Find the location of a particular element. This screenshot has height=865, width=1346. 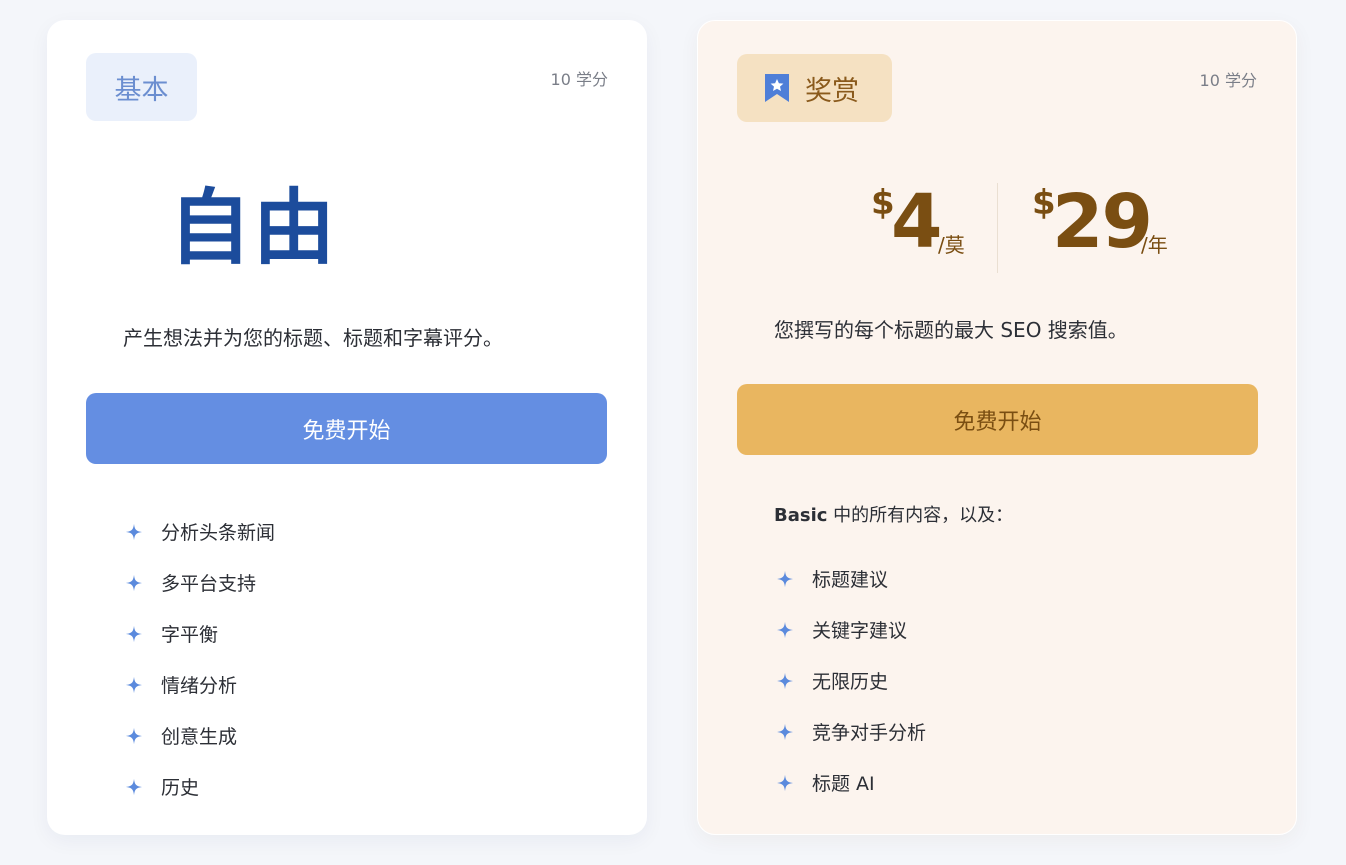

feature-label: 无限历史 is located at coordinates (850, 682).